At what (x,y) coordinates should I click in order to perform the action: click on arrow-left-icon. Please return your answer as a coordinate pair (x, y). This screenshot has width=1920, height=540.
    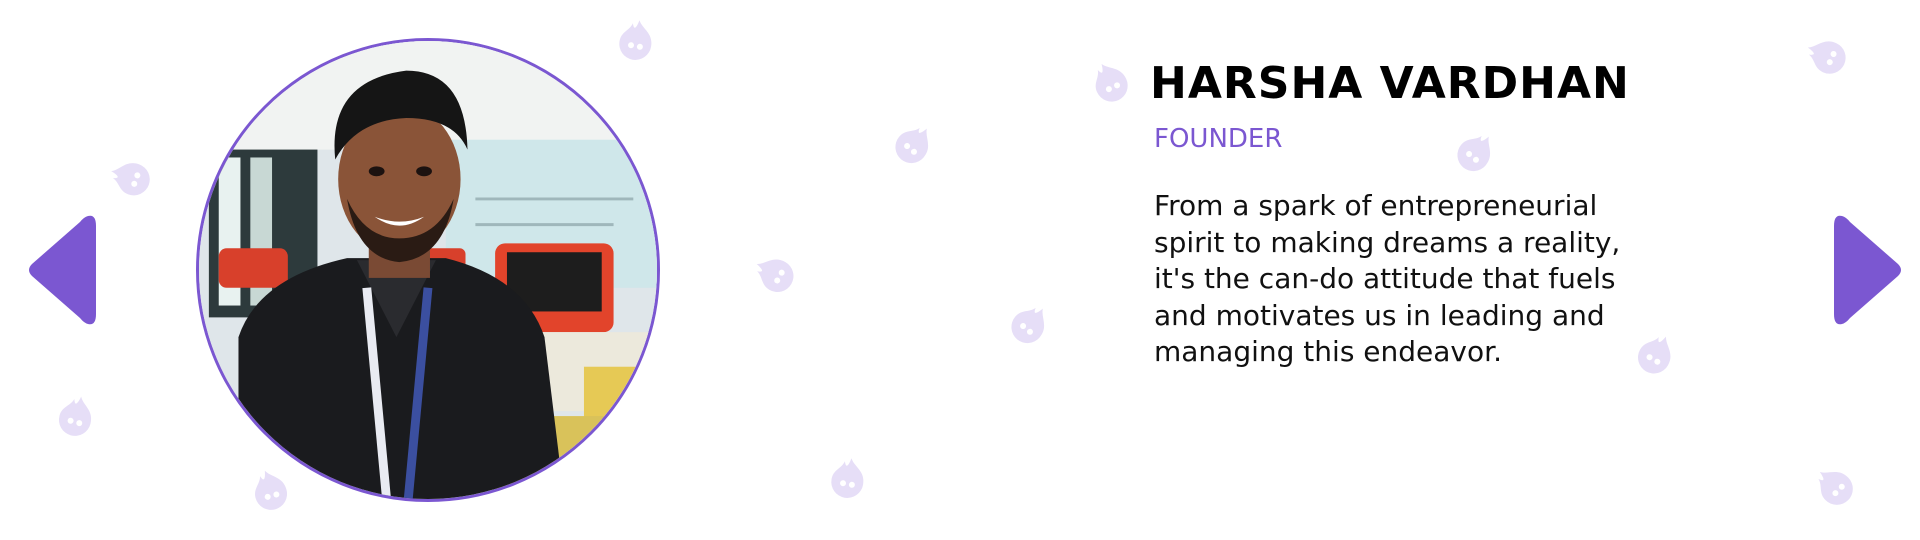
    Looking at the image, I should click on (62, 270).